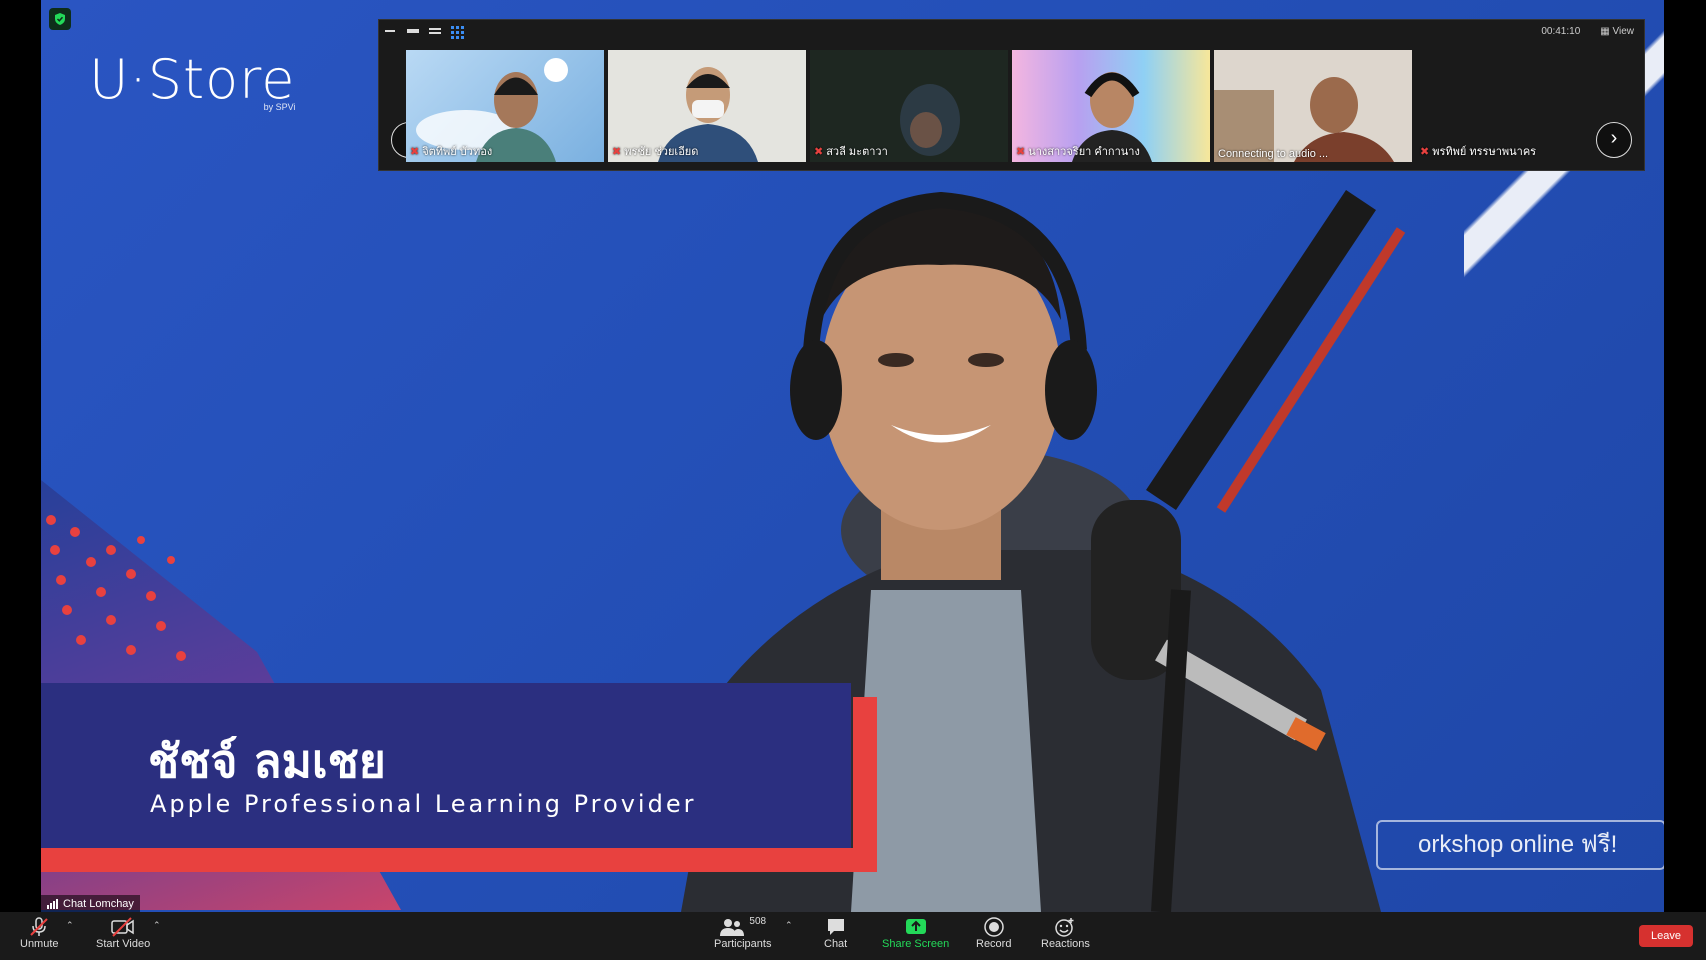 The width and height of the screenshot is (1706, 960). Describe the element at coordinates (1587, 31) in the screenshot. I see `gallery-top-right: 00:41:10 ▦ View` at that location.